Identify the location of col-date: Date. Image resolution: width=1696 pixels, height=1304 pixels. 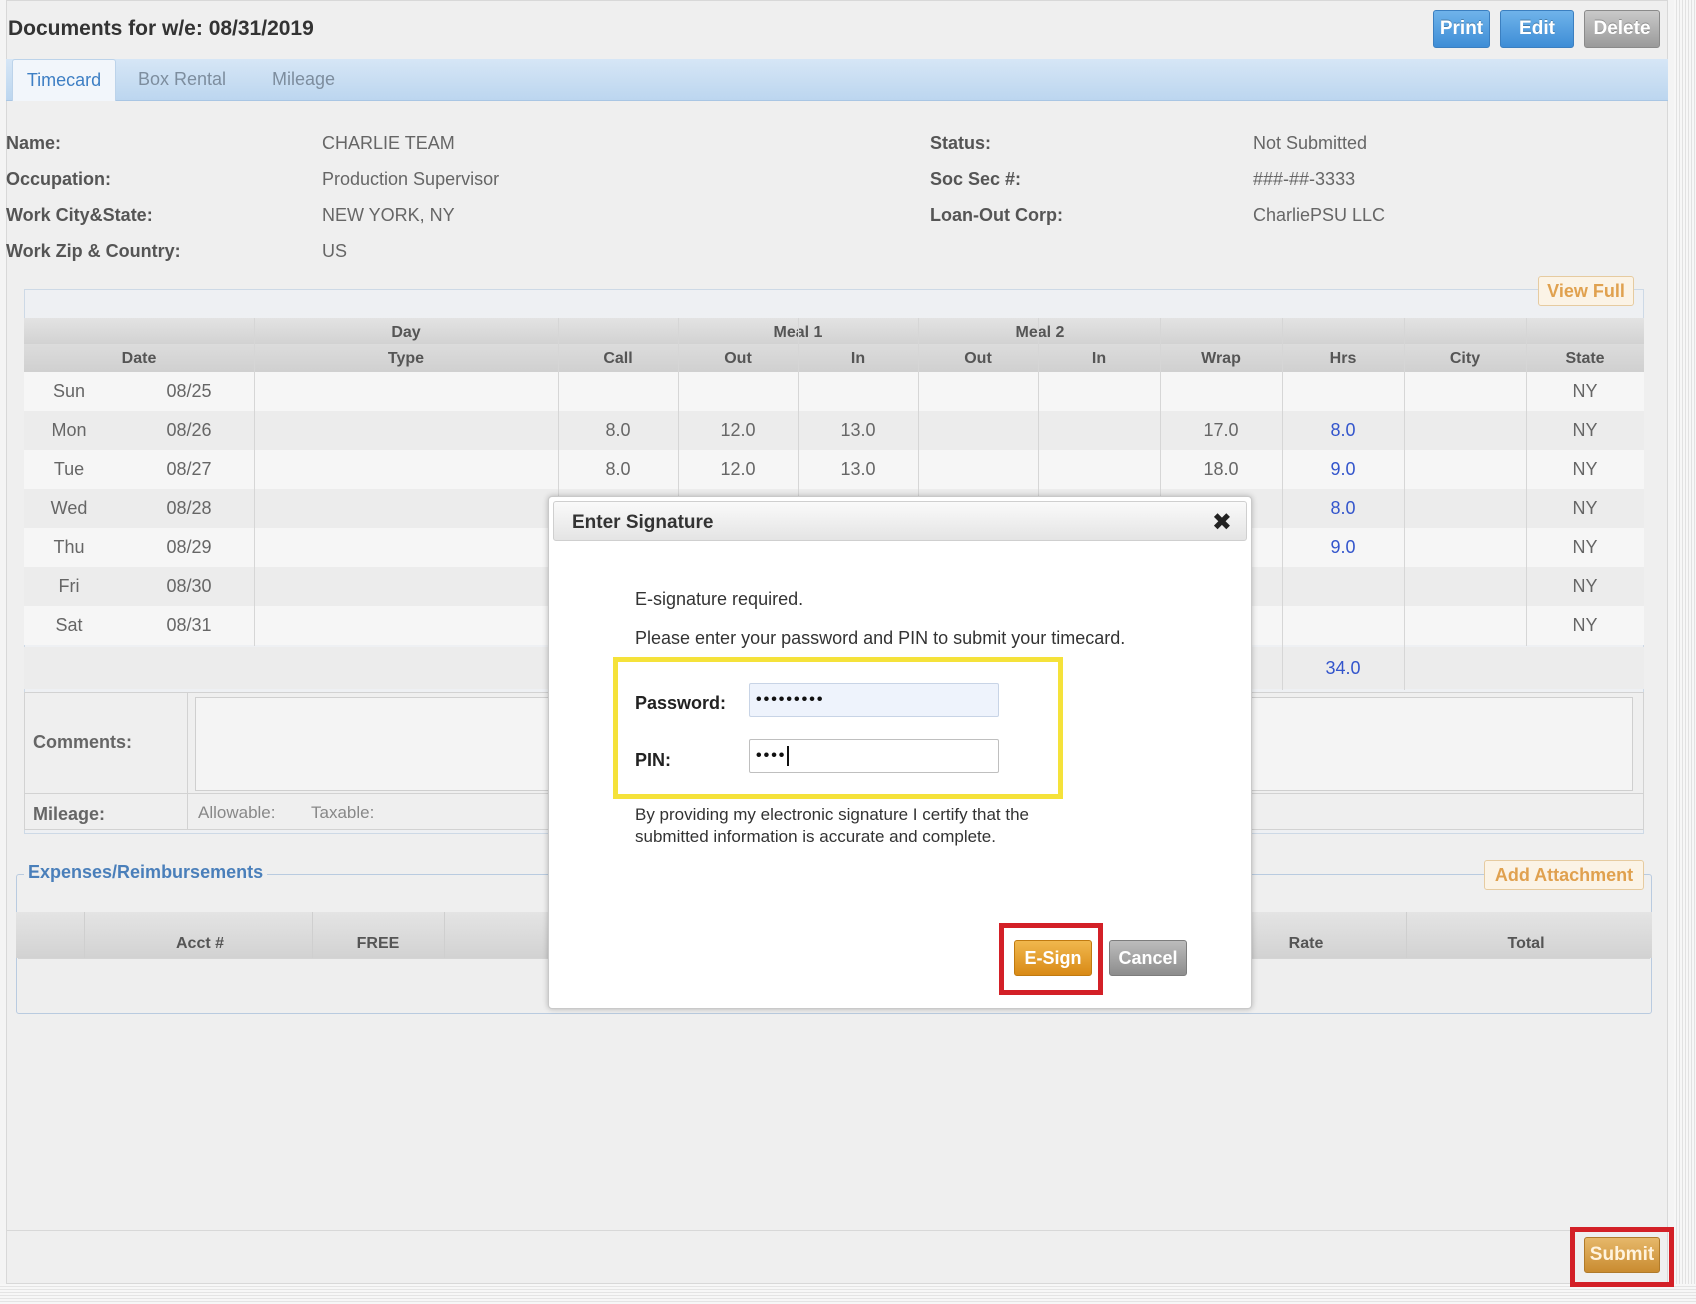
(139, 358).